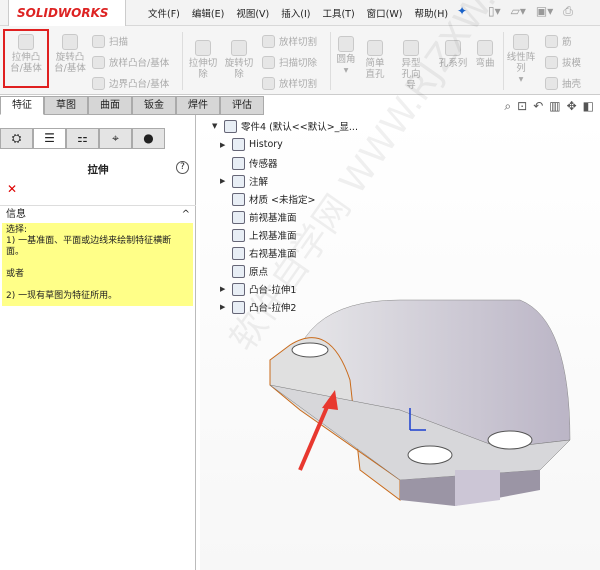  Describe the element at coordinates (538, 106) in the screenshot. I see `previous-view-icon: ↶` at that location.